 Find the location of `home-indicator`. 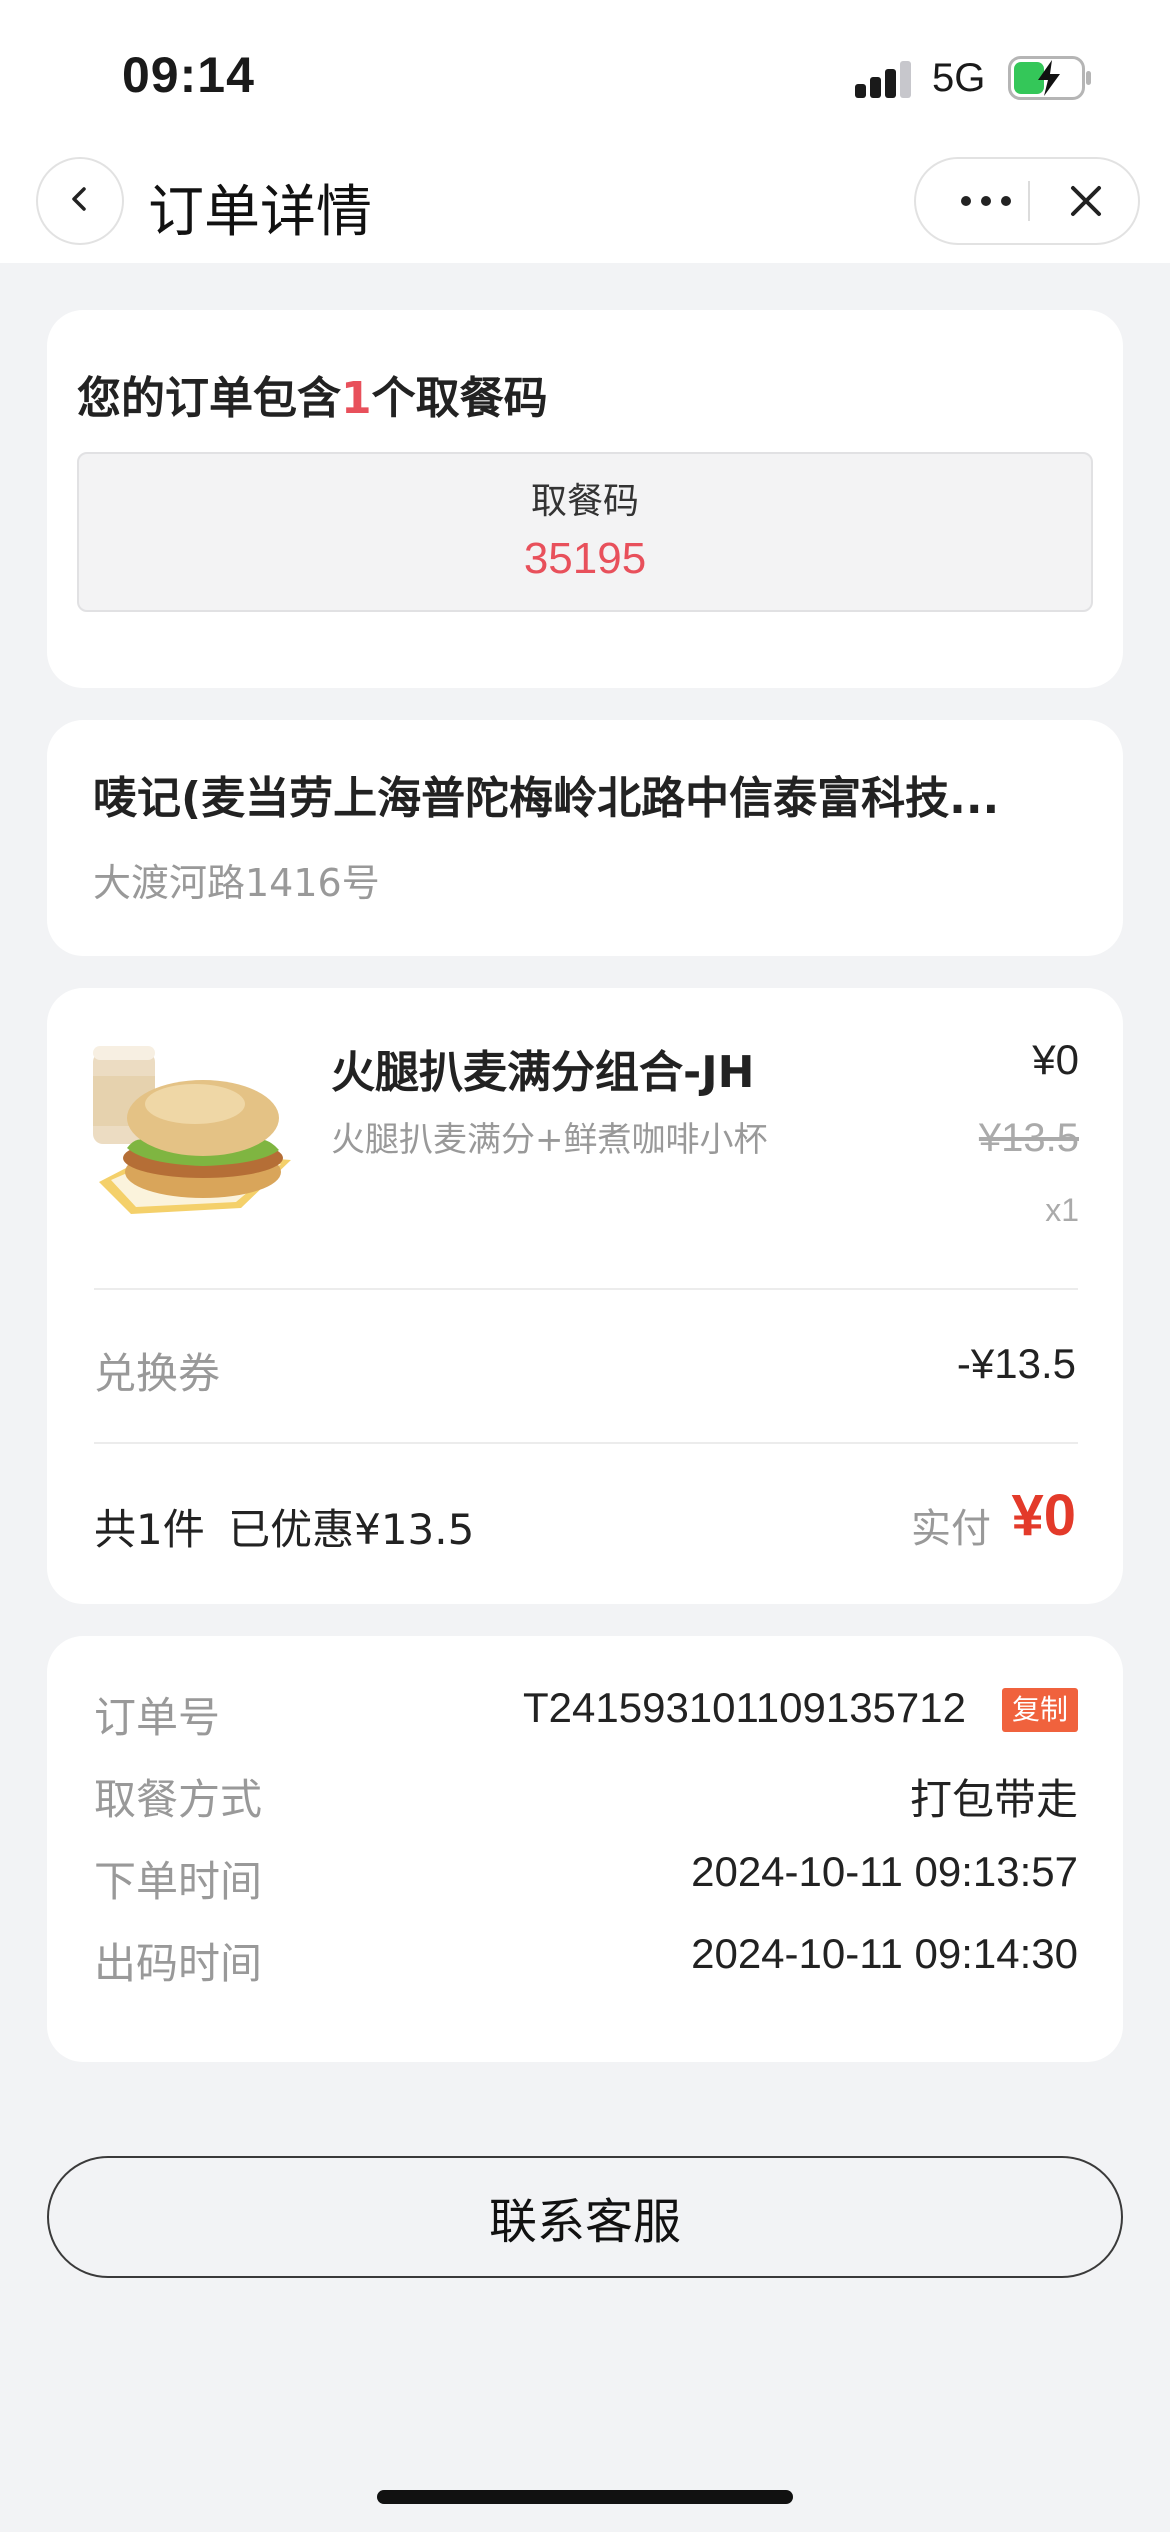

home-indicator is located at coordinates (585, 2497).